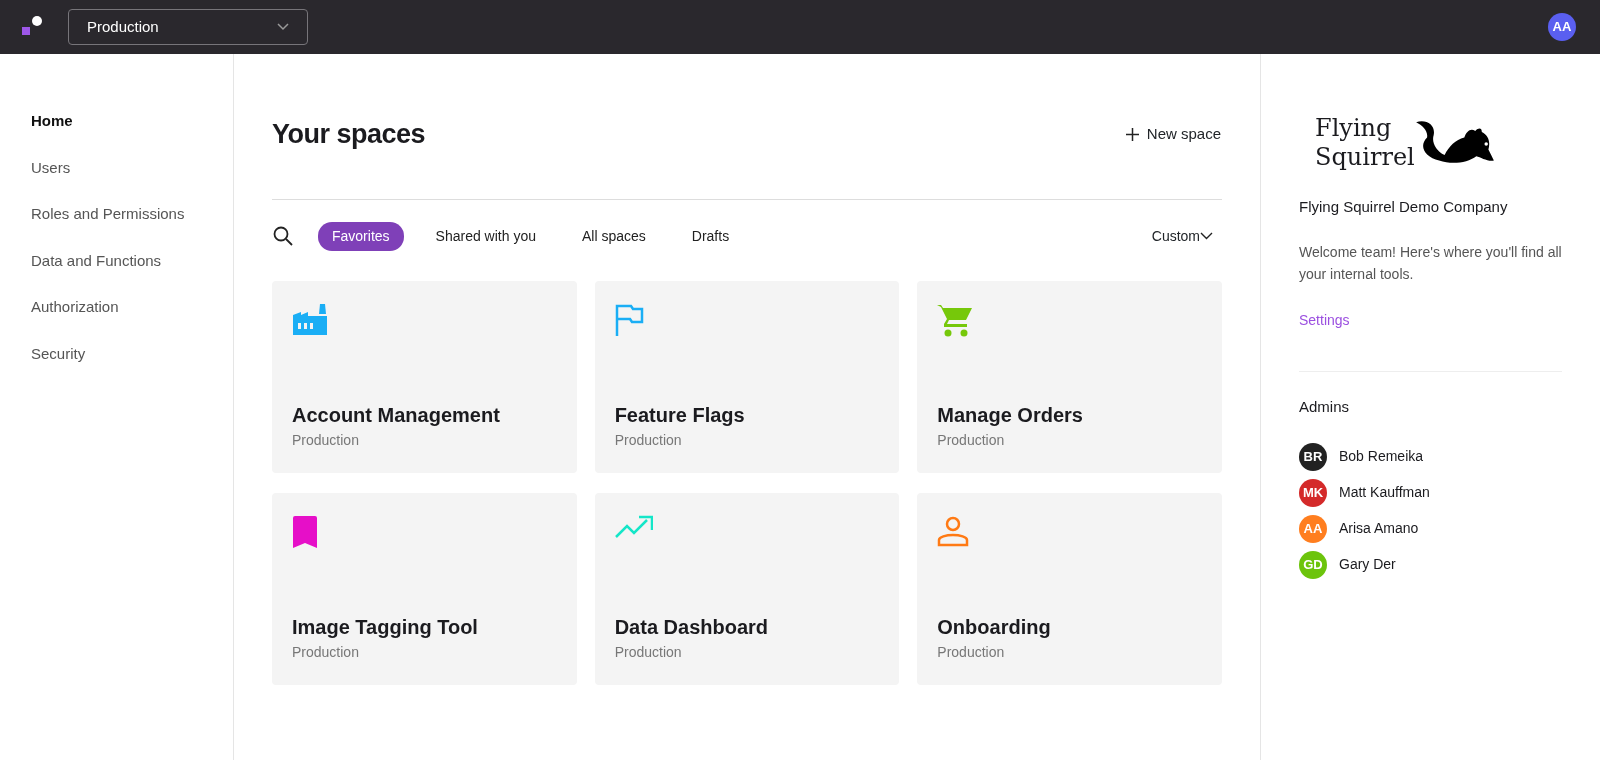 The height and width of the screenshot is (760, 1600). Describe the element at coordinates (994, 627) in the screenshot. I see `space-name: Onboarding` at that location.